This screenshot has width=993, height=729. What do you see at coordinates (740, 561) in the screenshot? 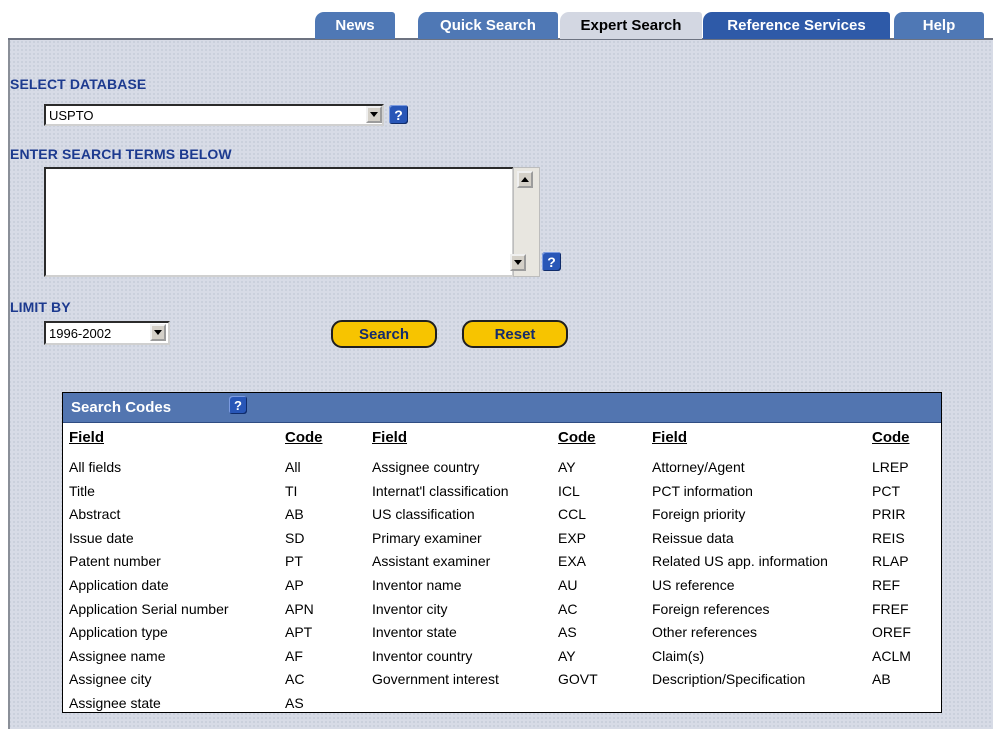
I see `search-code-field-name: Related US app. information` at bounding box center [740, 561].